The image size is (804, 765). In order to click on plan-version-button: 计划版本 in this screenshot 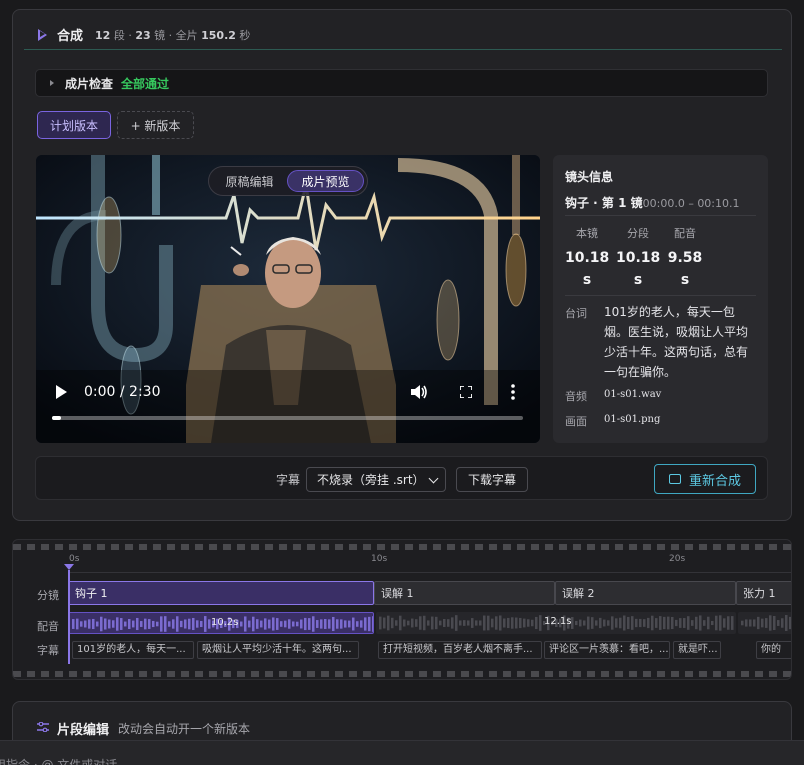, I will do `click(74, 125)`.